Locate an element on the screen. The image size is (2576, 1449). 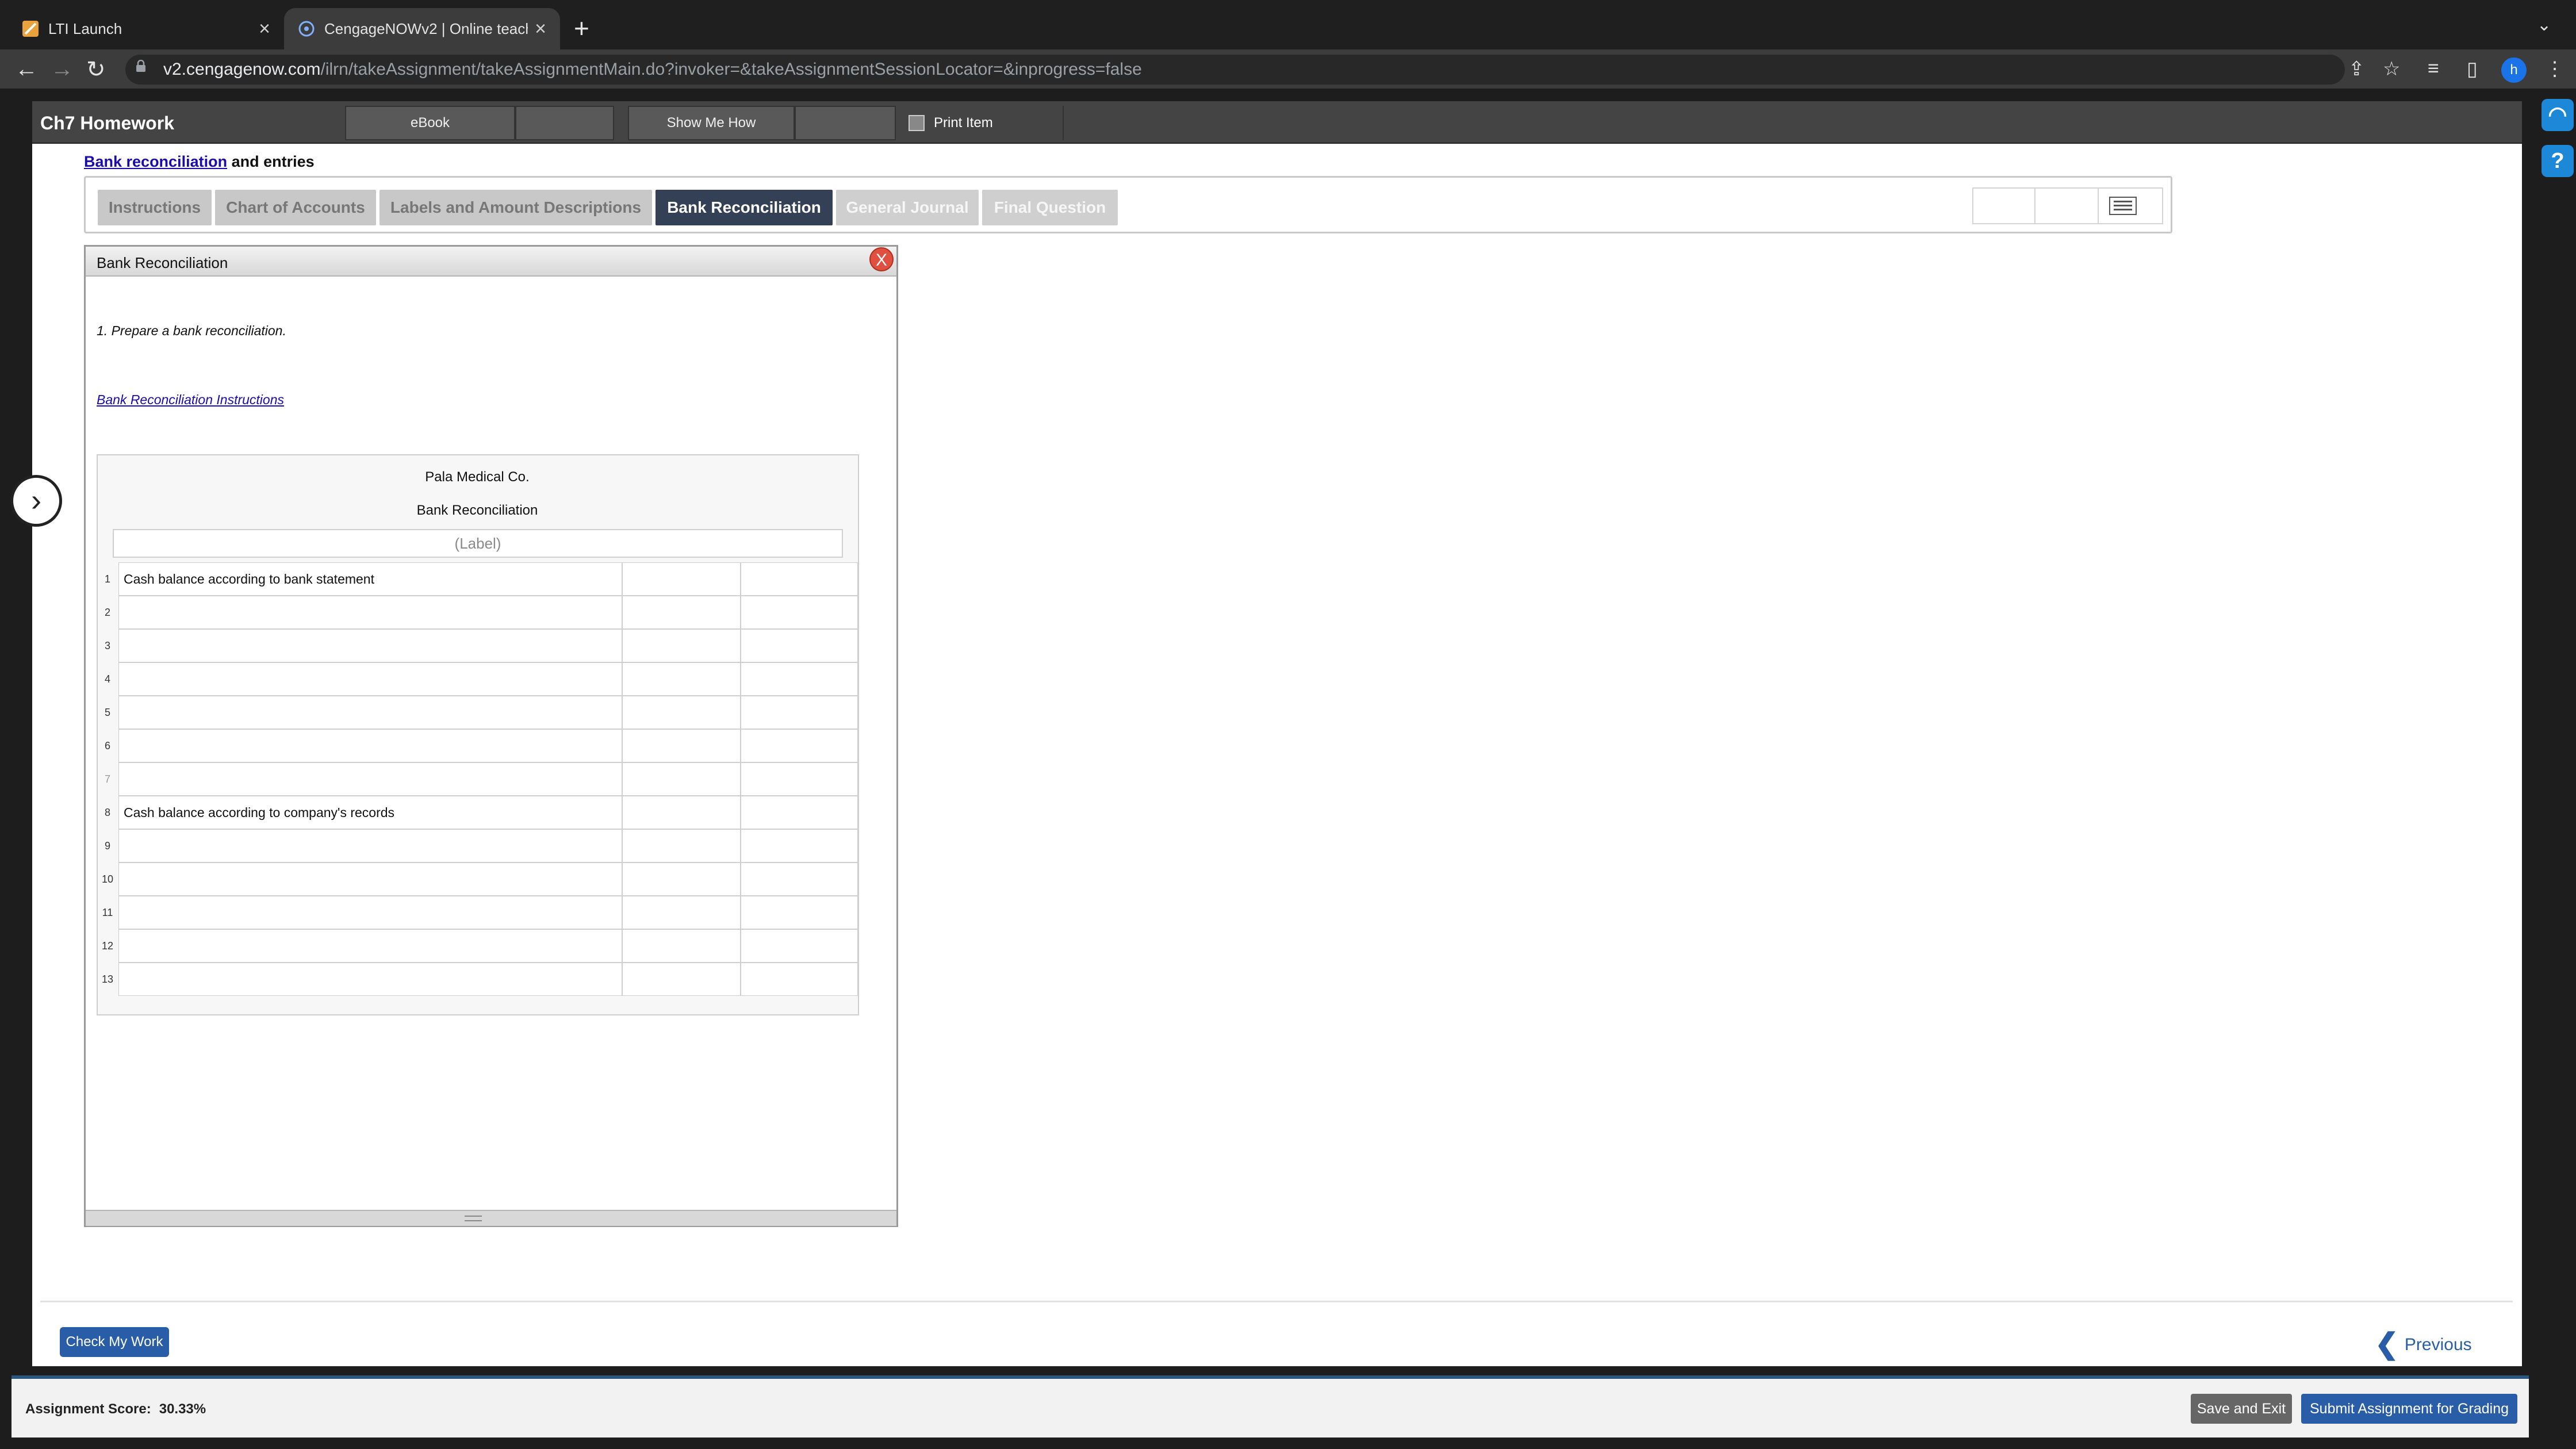
support-headset-icon: ◠ is located at coordinates (2558, 115).